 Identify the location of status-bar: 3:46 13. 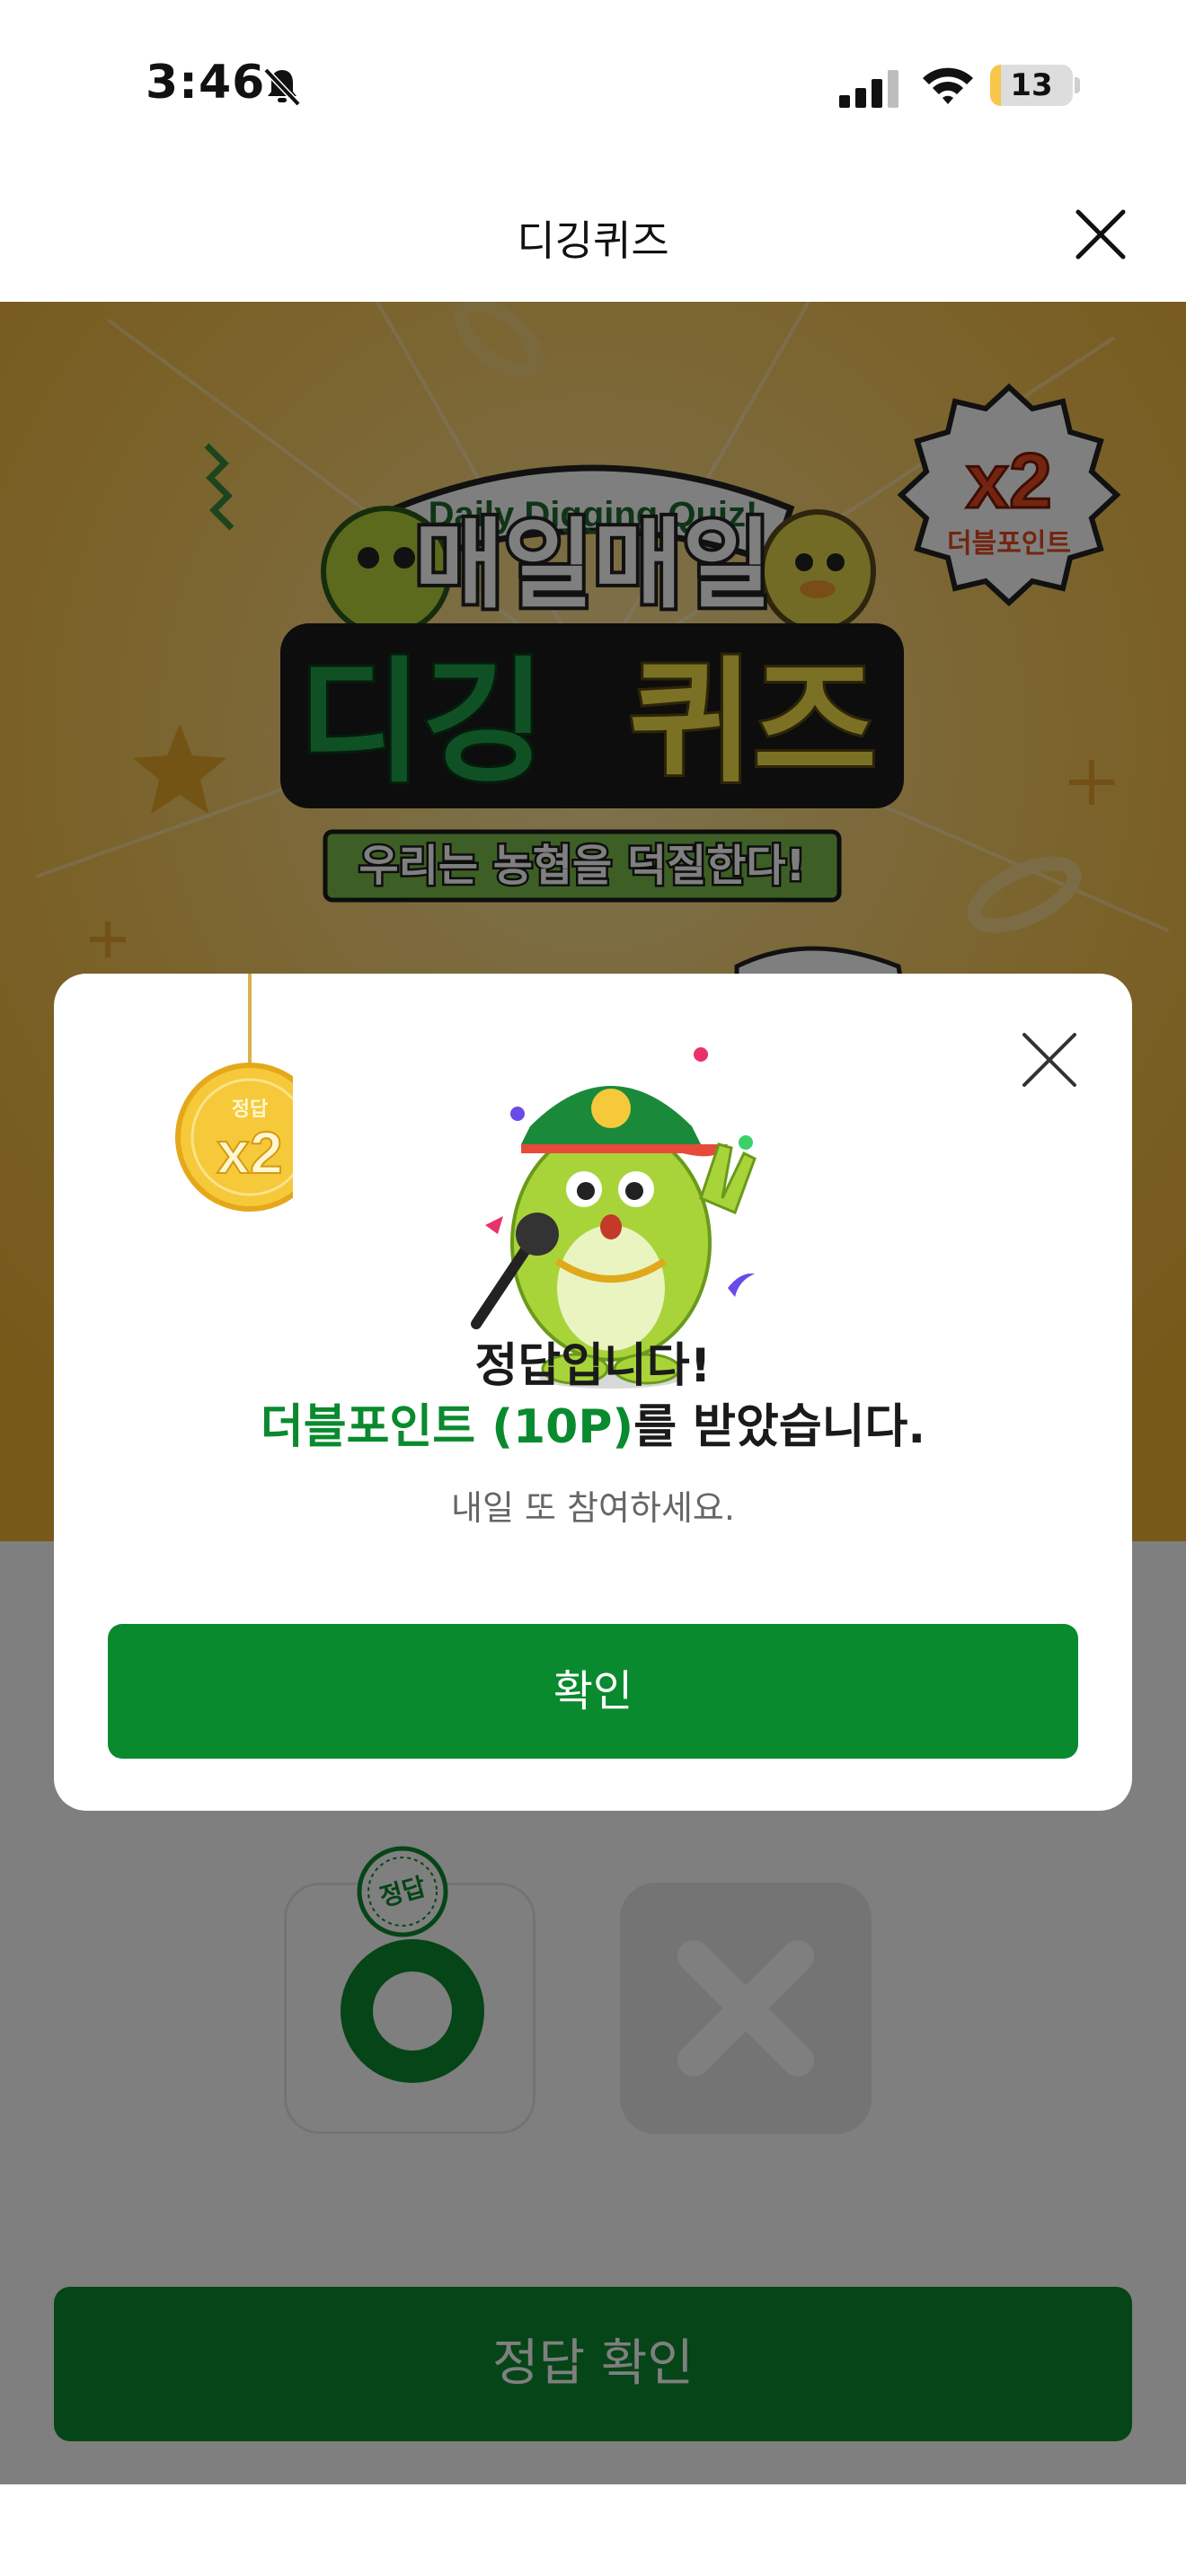
(593, 85).